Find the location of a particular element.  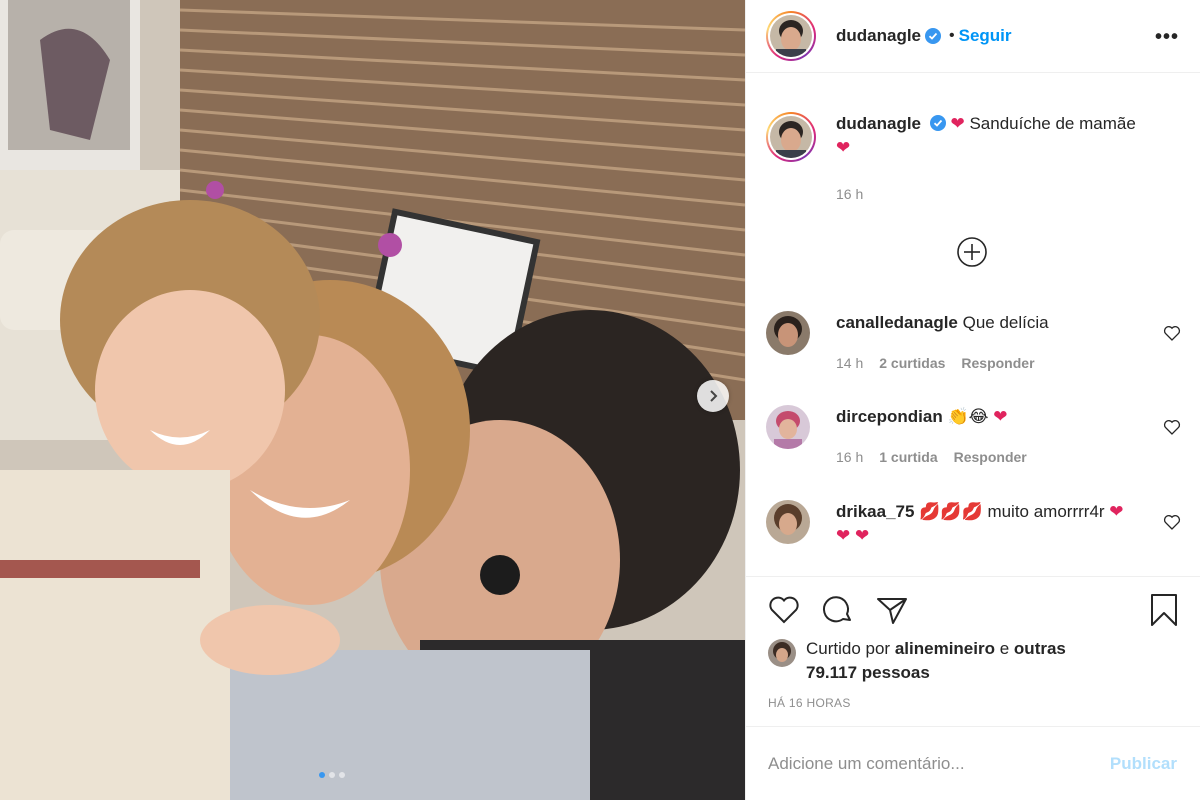

author-username: dudanagle is located at coordinates (878, 36).